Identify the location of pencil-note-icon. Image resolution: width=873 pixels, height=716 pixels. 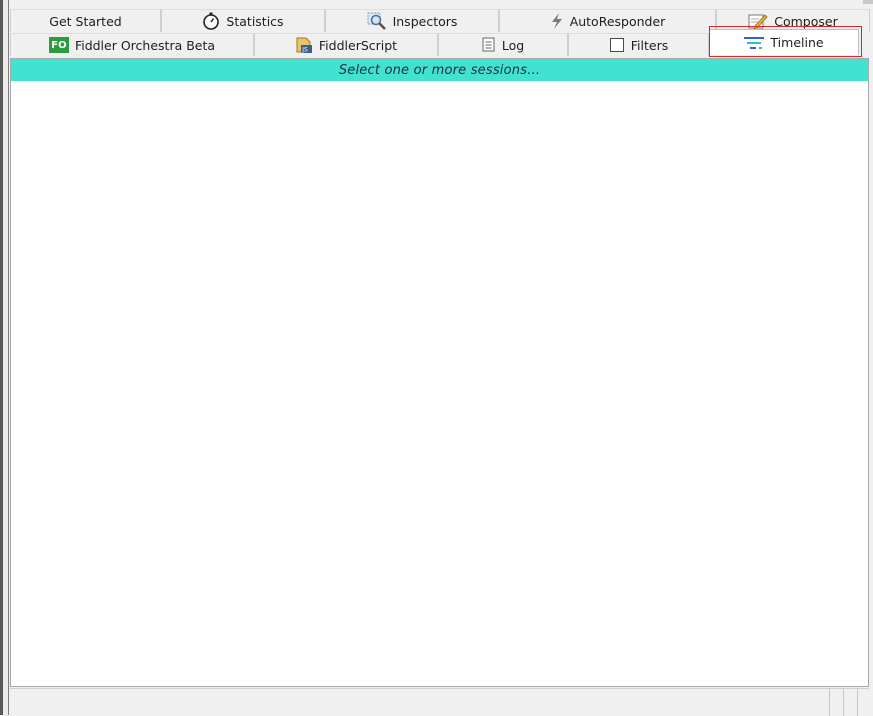
(758, 21).